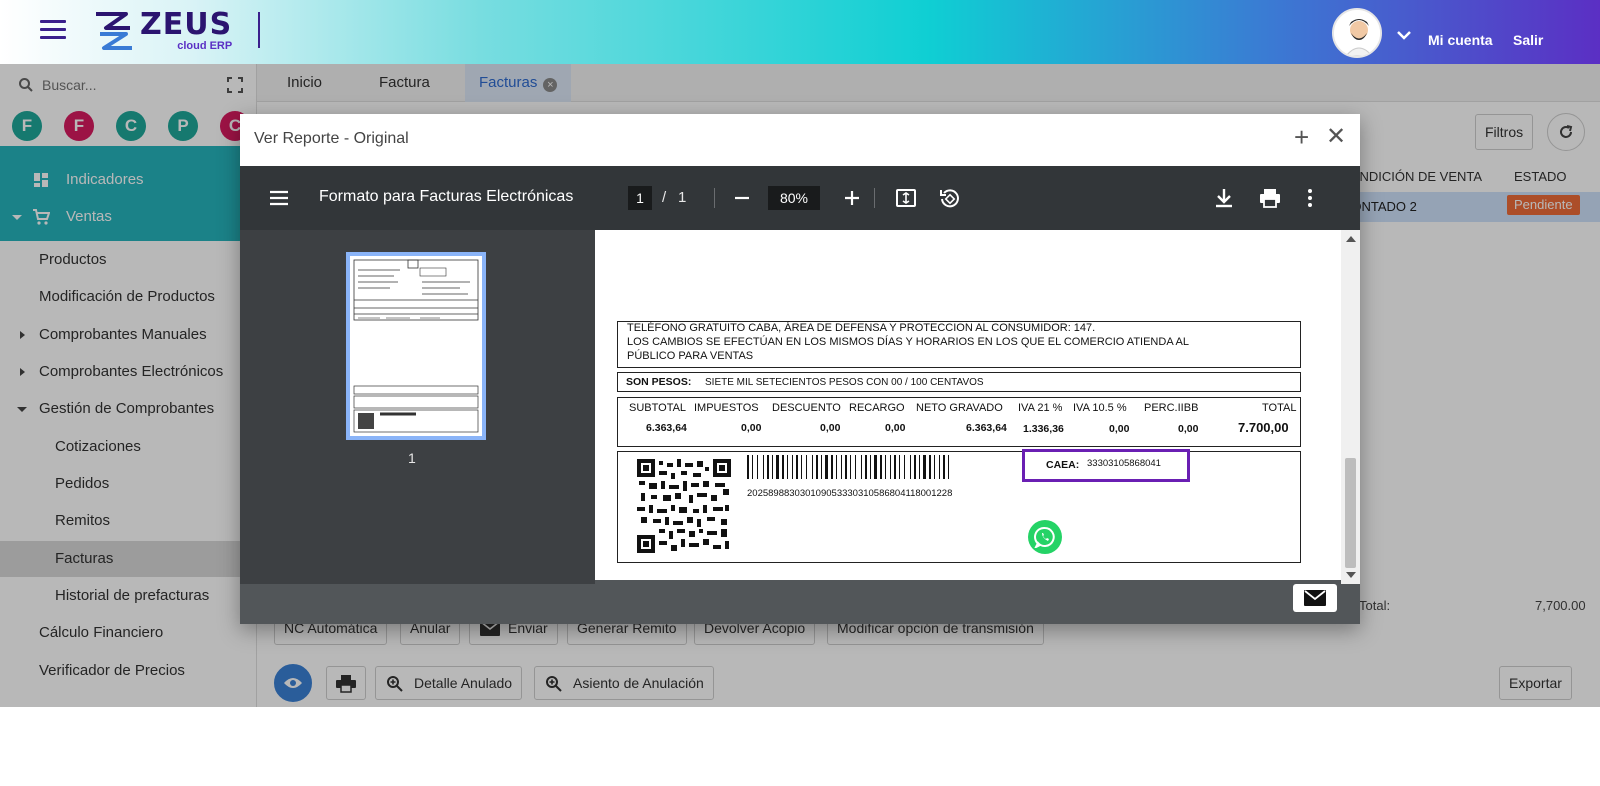 This screenshot has width=1600, height=786. Describe the element at coordinates (186, 24) in the screenshot. I see `logo-name: ZEUS` at that location.